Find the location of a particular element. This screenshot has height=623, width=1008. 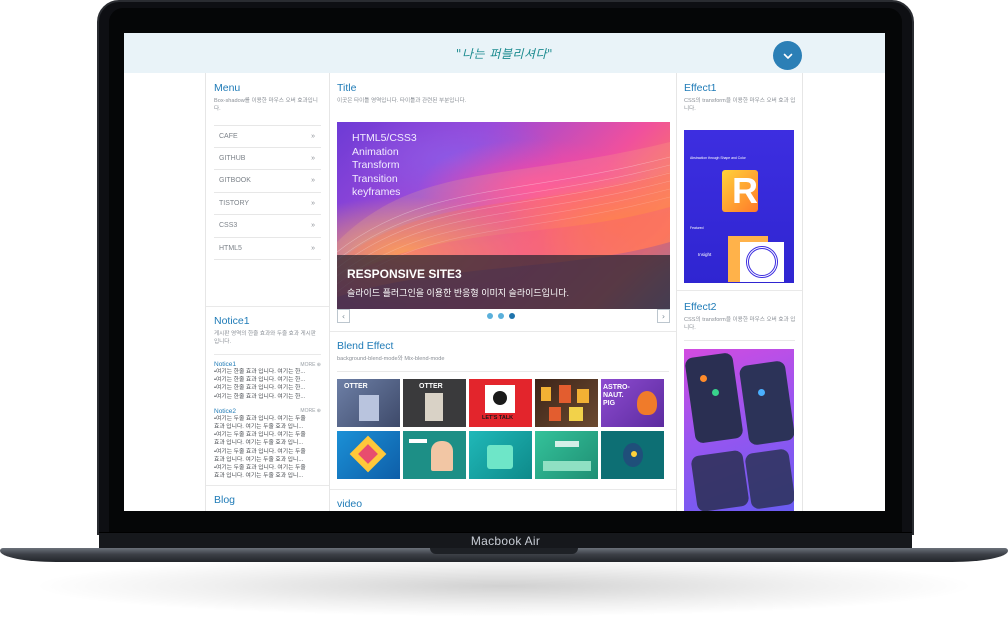

blend-thumb: ASTRO-NAUT. PIG is located at coordinates (632, 403).